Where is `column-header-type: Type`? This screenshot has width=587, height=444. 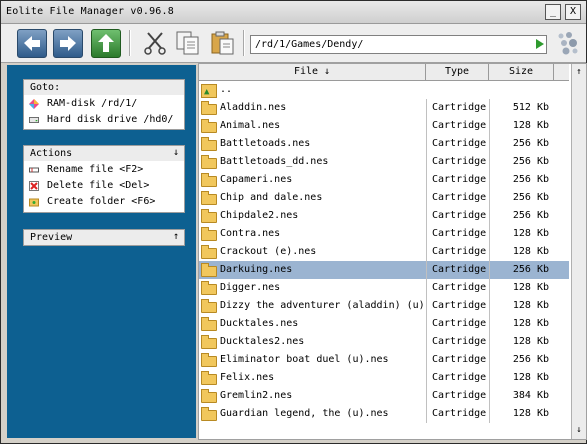
column-header-type: Type is located at coordinates (457, 72).